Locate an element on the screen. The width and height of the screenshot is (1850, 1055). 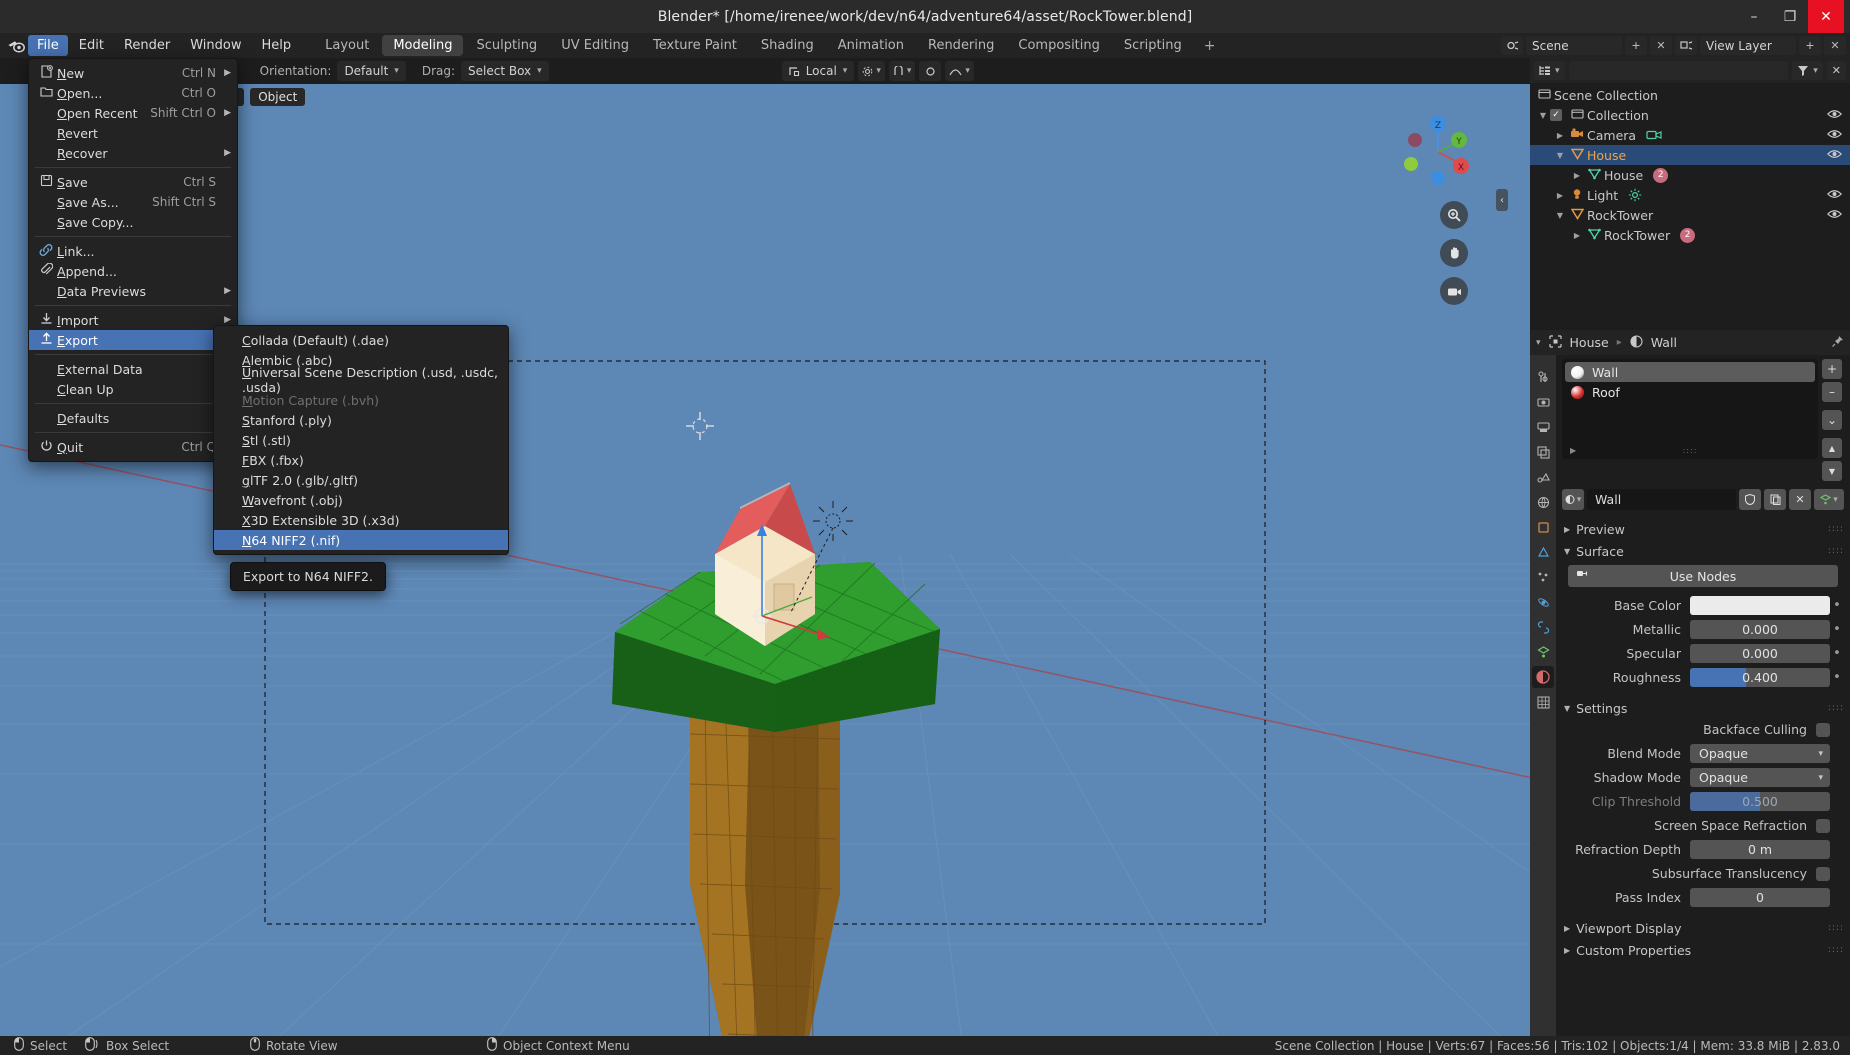
new-viewlayer-icon: + is located at coordinates (1810, 45).